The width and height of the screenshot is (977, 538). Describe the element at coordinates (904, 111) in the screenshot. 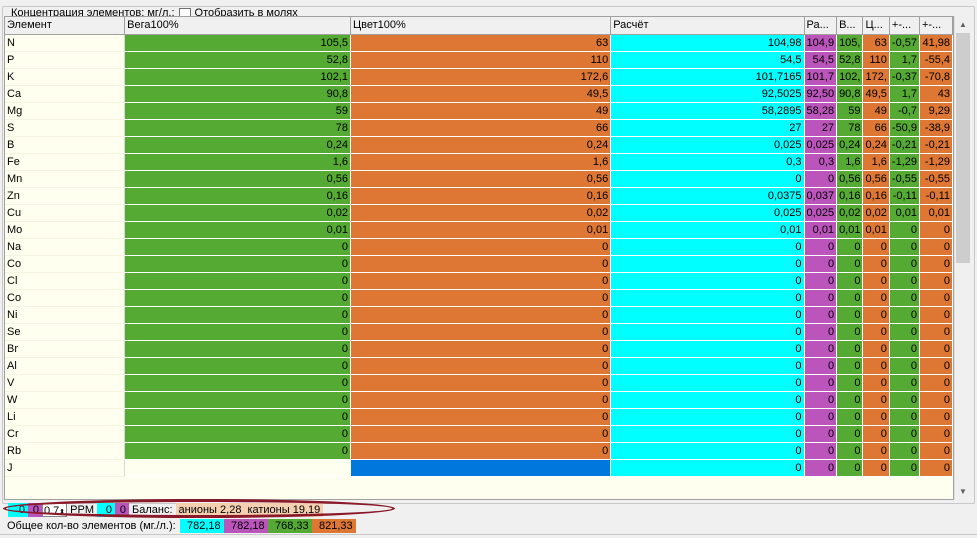

I see `value-cell: -0,7` at that location.